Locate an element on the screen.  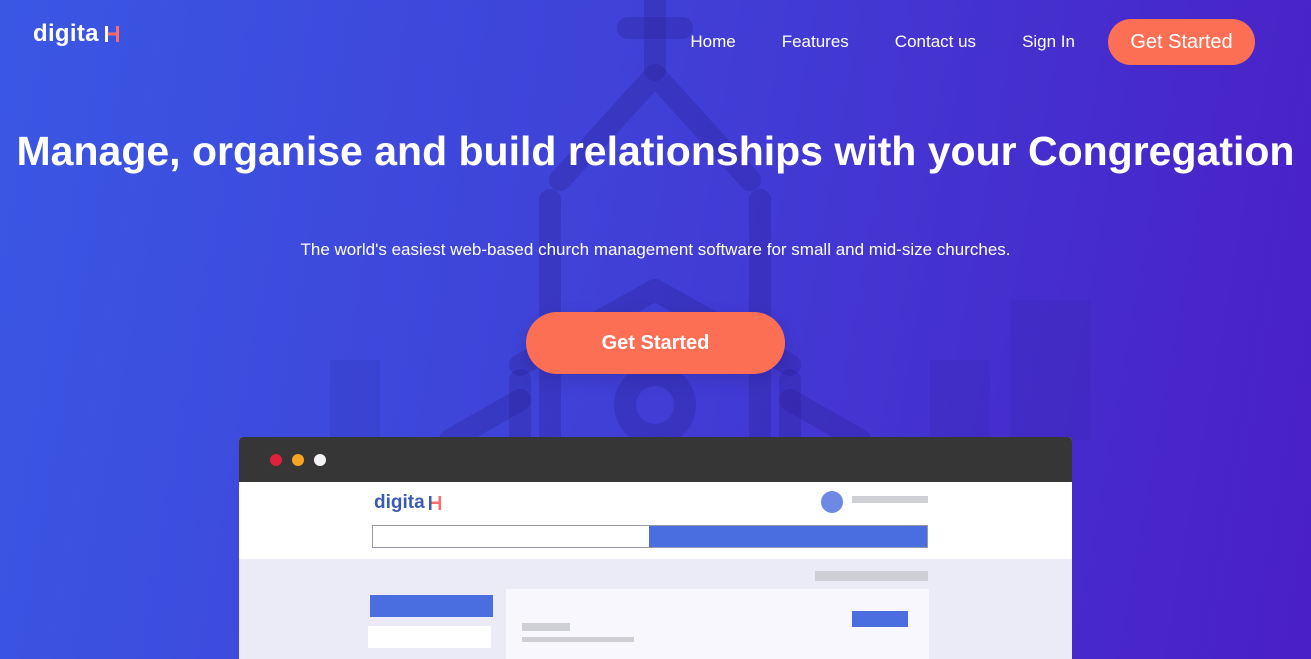
logo-mark-icon is located at coordinates (111, 34).